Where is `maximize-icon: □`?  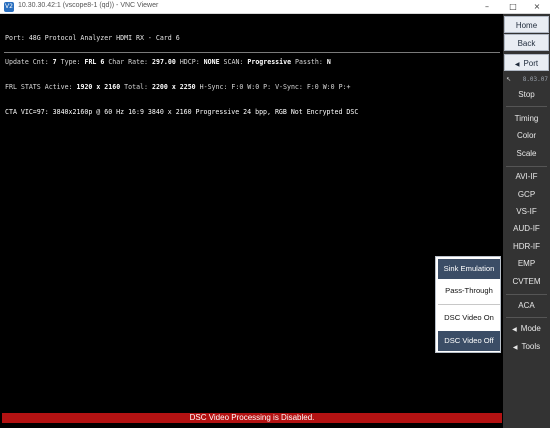
maximize-icon: □ is located at coordinates (513, 7).